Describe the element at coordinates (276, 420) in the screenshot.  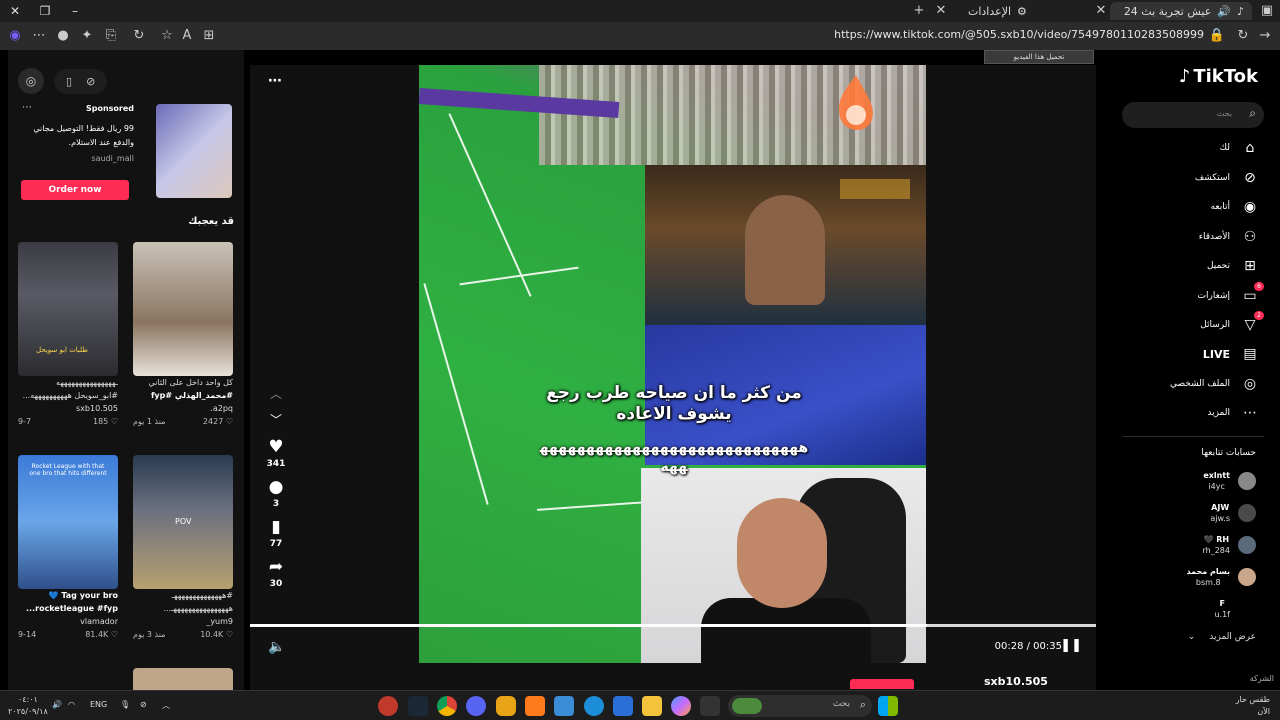
I see `chevron-down-icon: ﹀` at that location.